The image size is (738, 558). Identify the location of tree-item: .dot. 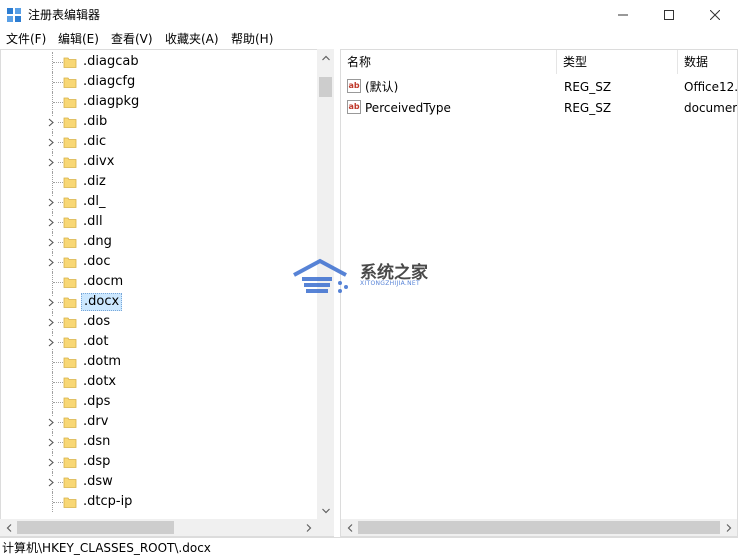
(159, 342).